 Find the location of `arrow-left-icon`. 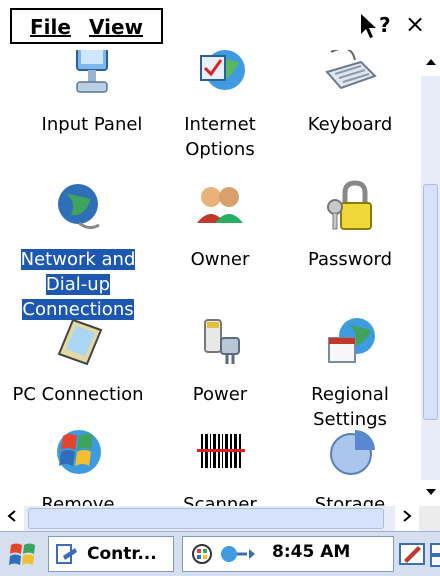

arrow-left-icon is located at coordinates (11, 516).